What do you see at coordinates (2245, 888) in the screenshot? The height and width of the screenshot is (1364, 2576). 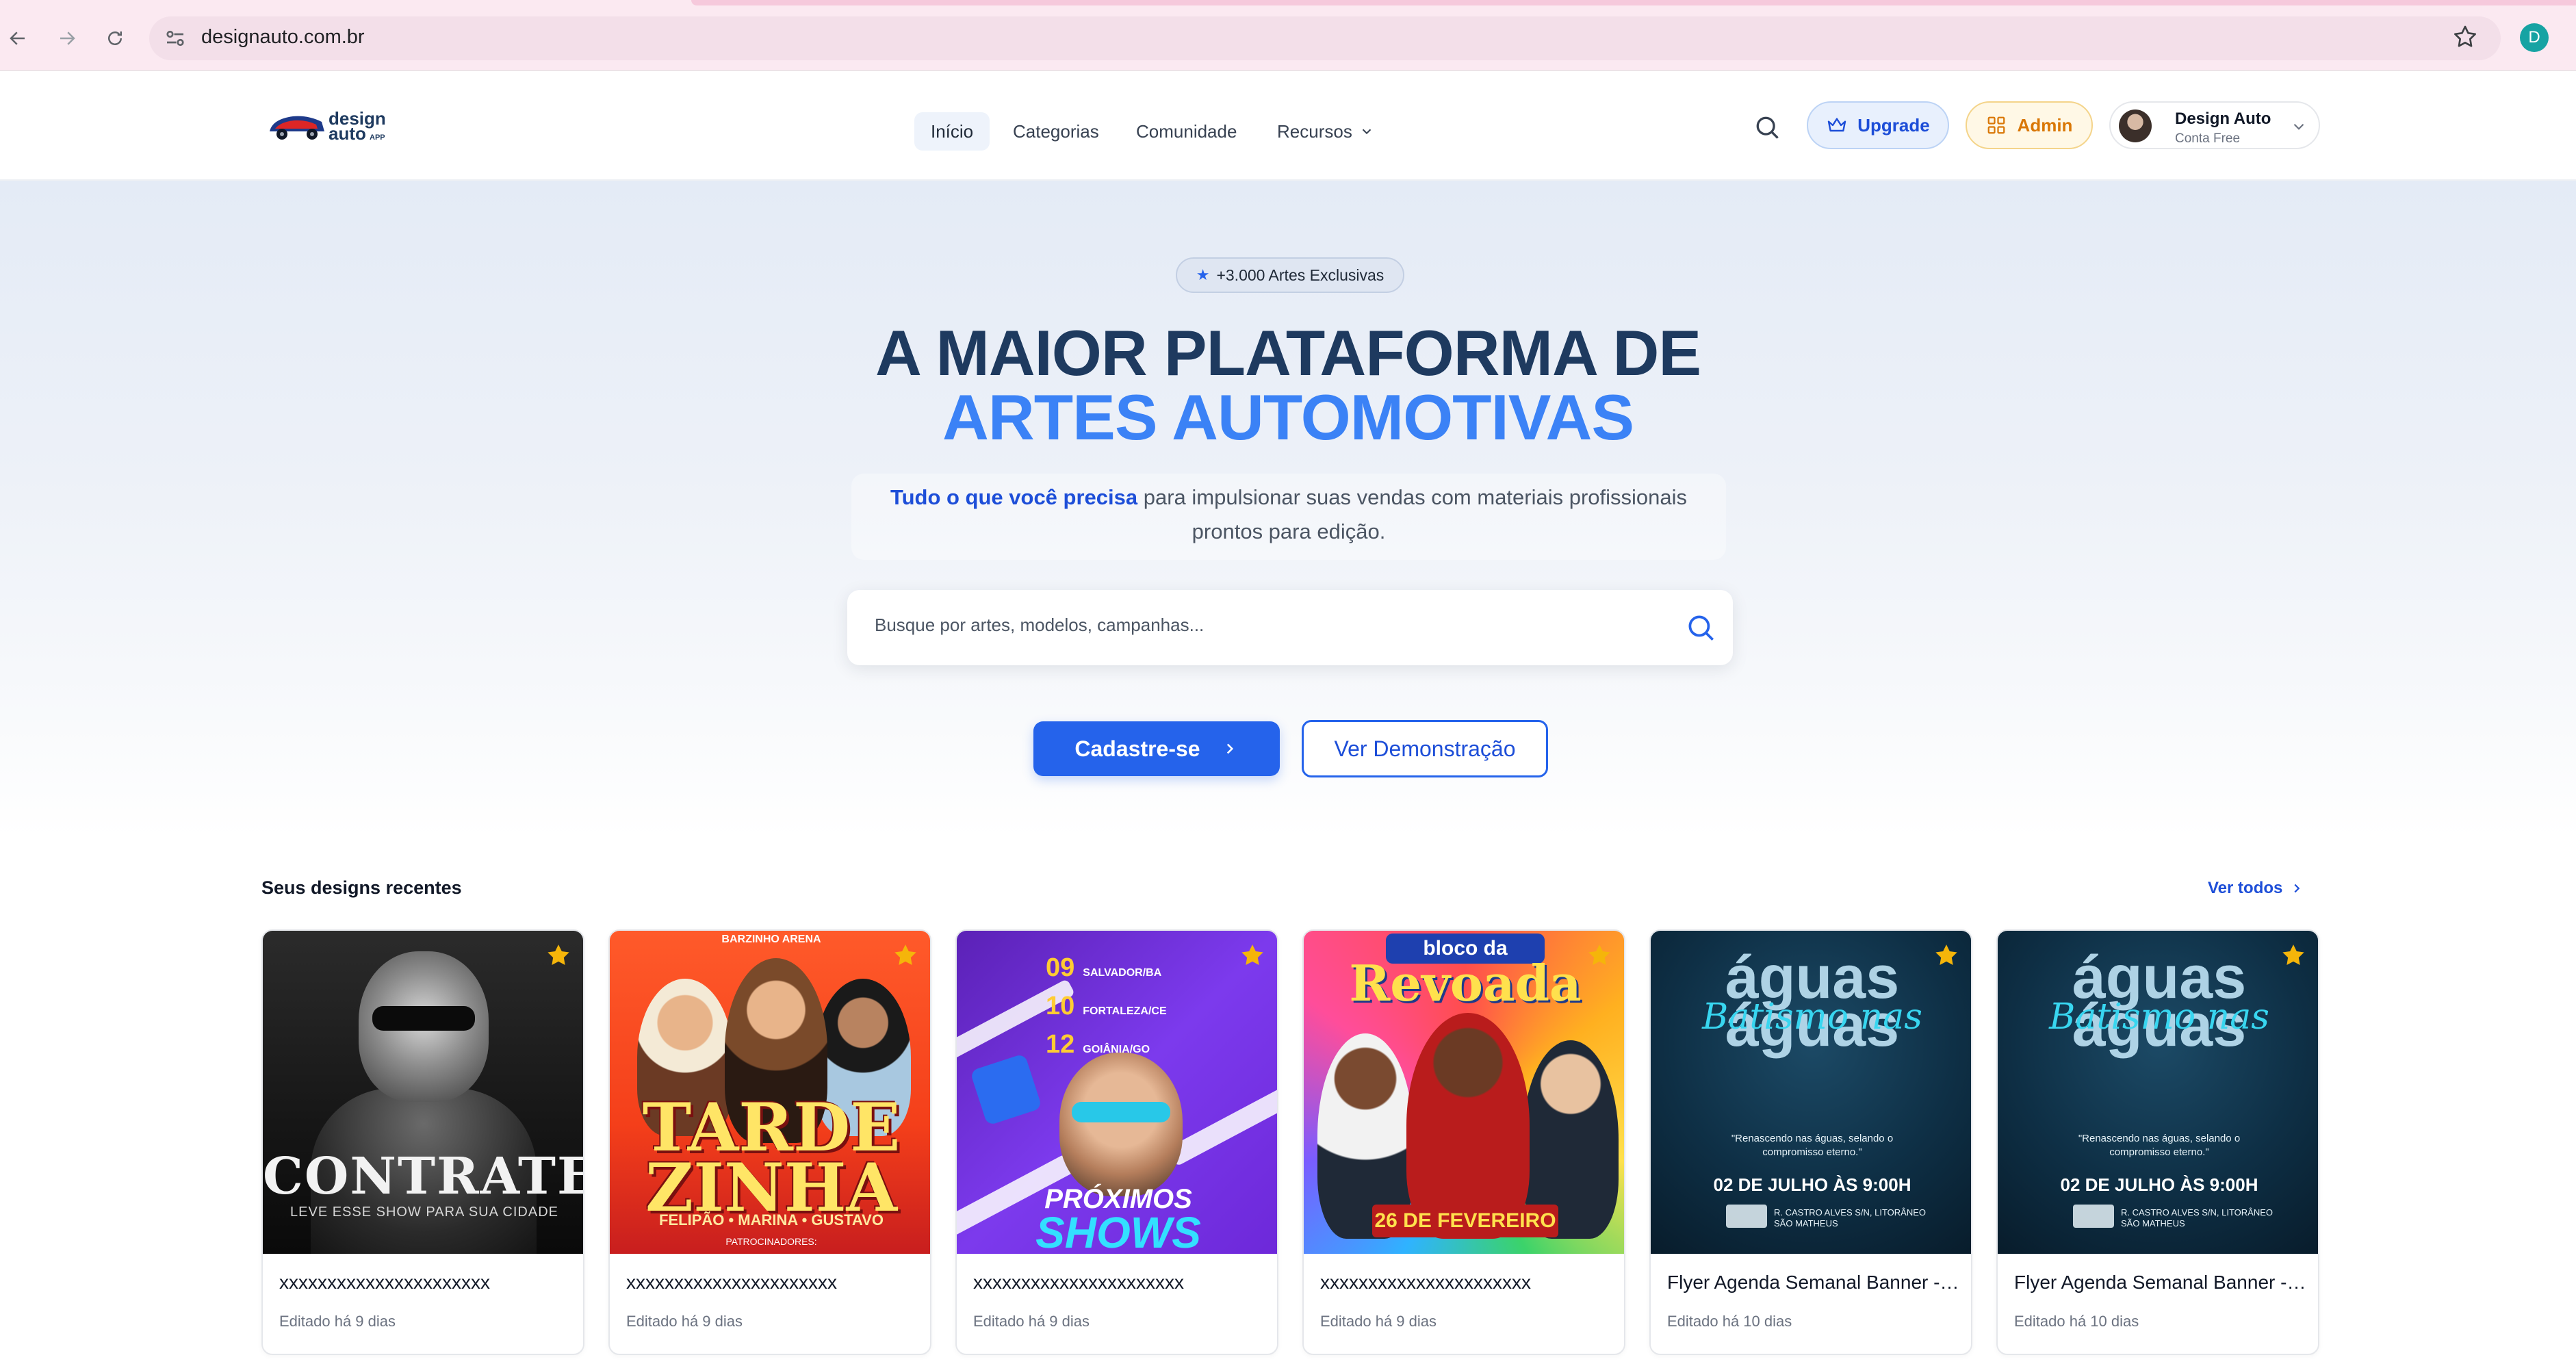 I see `view-all-label: Ver todos` at bounding box center [2245, 888].